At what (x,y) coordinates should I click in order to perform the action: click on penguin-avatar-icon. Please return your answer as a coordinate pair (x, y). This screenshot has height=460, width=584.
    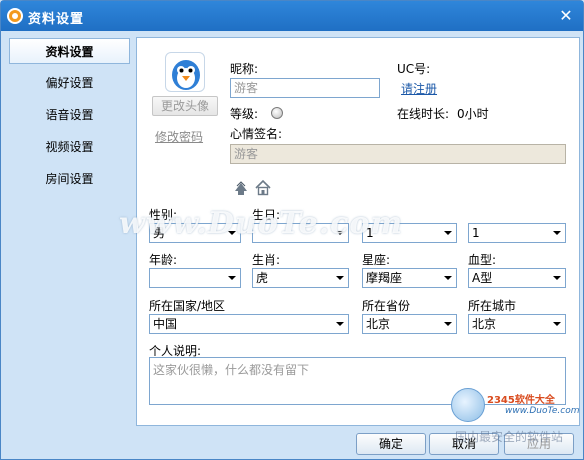
    Looking at the image, I should click on (186, 75).